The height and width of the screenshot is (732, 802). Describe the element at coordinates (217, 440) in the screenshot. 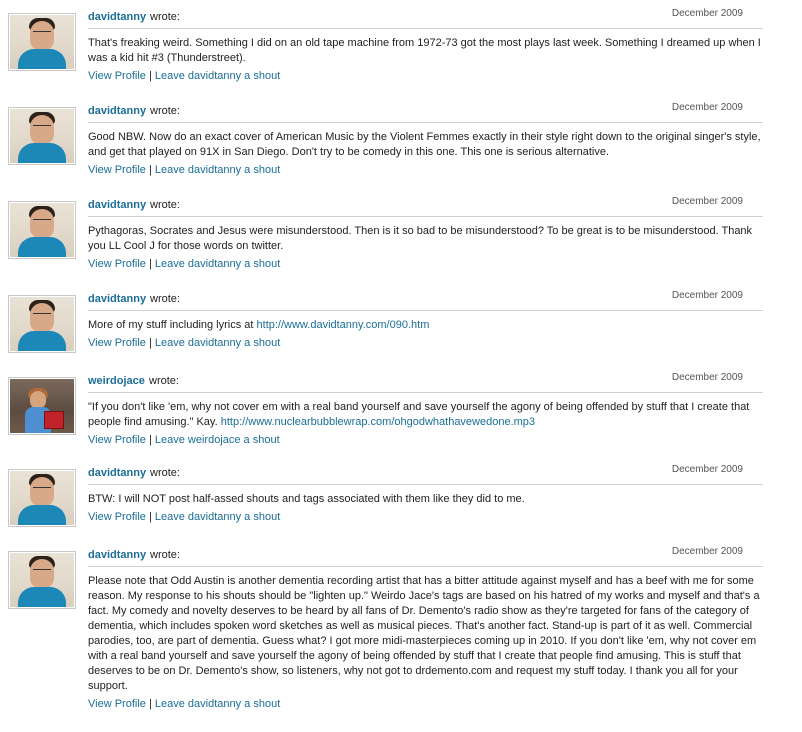

I see `leave-shout-link: Leave weirdojace a shout` at that location.